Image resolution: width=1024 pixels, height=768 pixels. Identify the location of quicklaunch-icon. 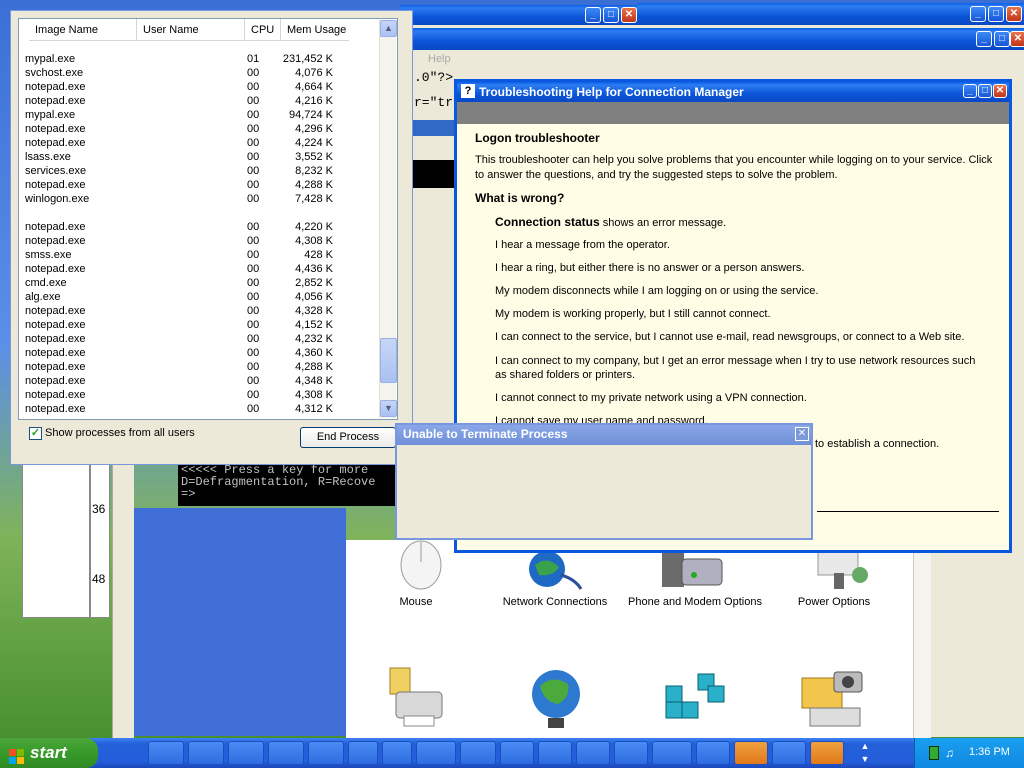
(125, 753).